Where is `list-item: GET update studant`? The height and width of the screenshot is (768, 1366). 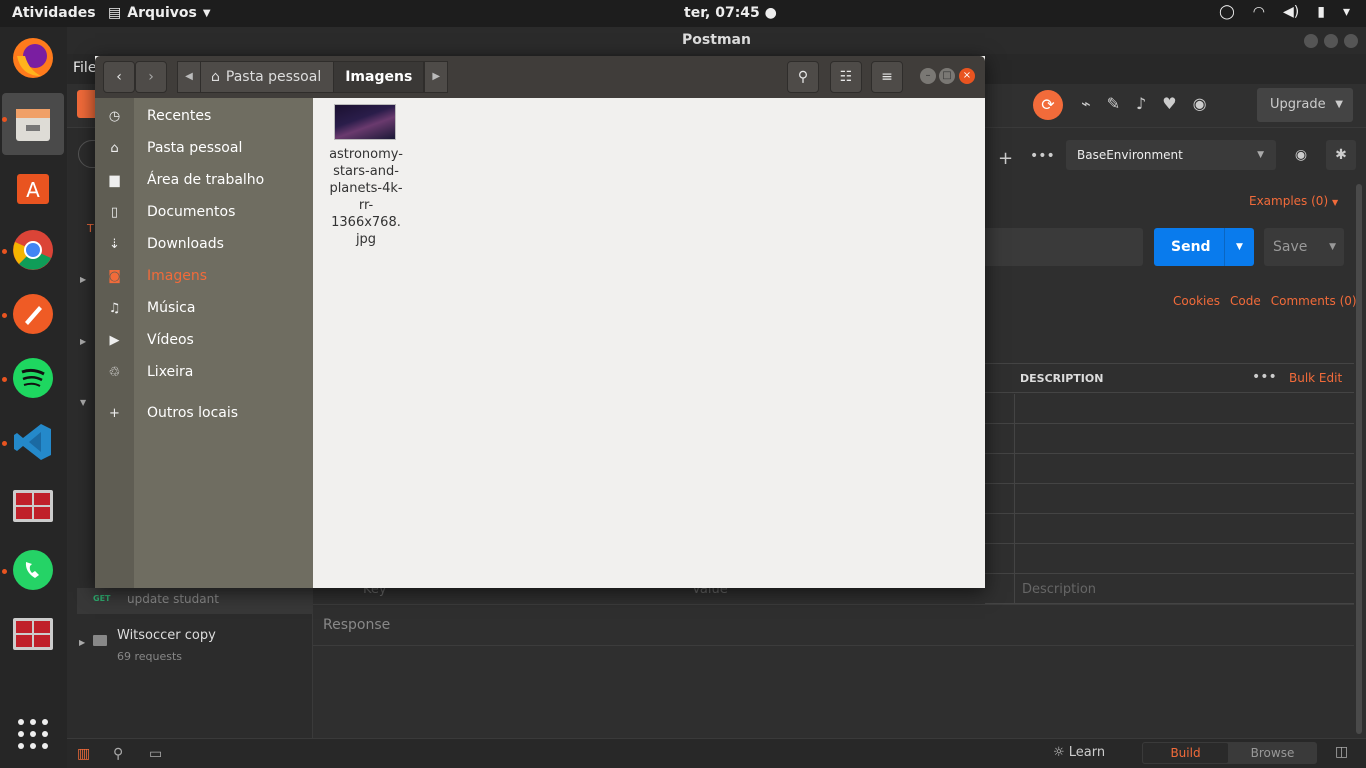 list-item: GET update studant is located at coordinates (195, 601).